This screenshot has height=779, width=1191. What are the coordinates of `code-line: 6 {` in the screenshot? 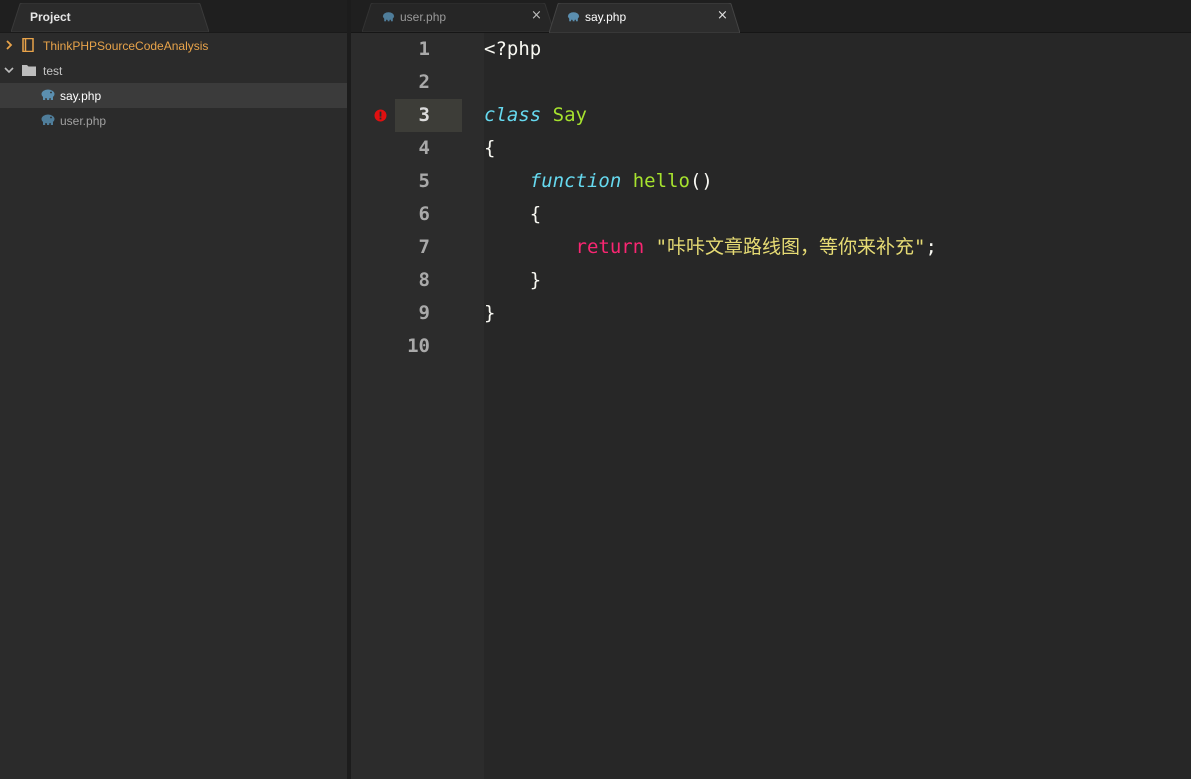 It's located at (420, 214).